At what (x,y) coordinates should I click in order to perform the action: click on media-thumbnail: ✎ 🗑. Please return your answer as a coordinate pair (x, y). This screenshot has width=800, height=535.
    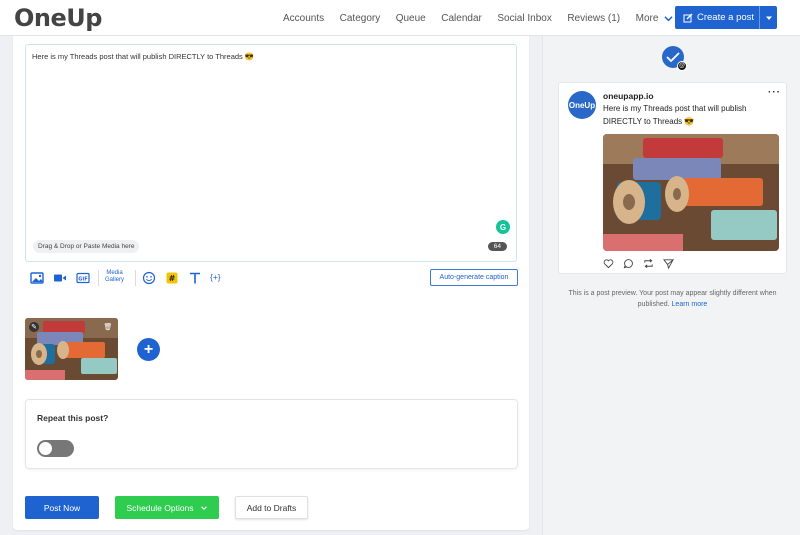
    Looking at the image, I should click on (71, 349).